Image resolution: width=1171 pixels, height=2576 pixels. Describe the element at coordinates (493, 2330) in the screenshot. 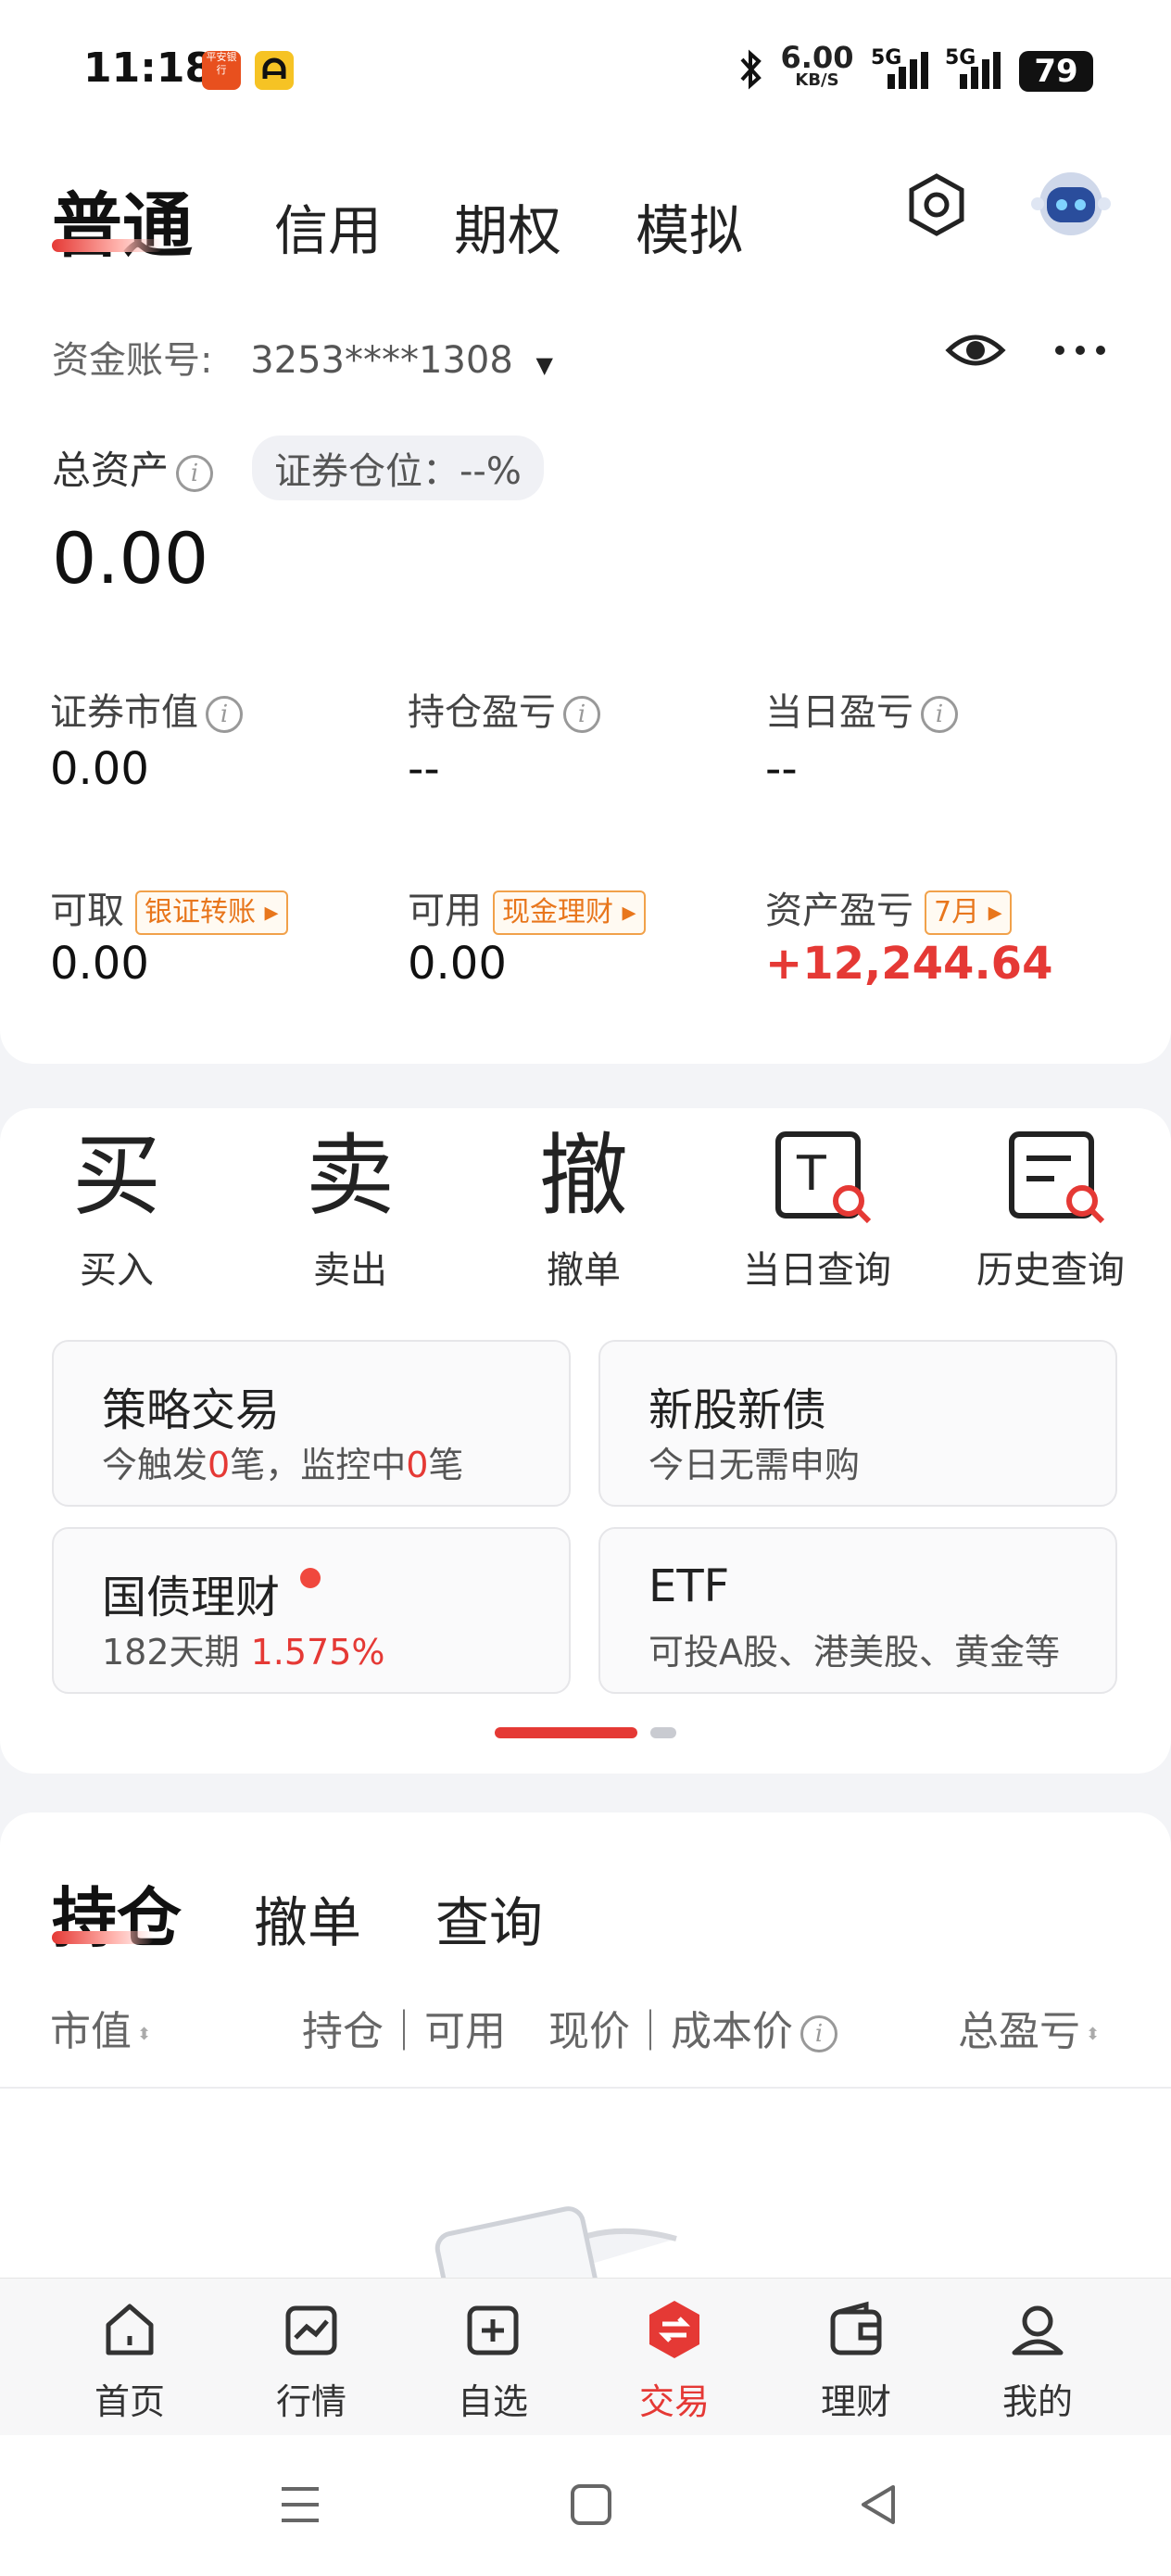

I see `watchlist-icon` at that location.